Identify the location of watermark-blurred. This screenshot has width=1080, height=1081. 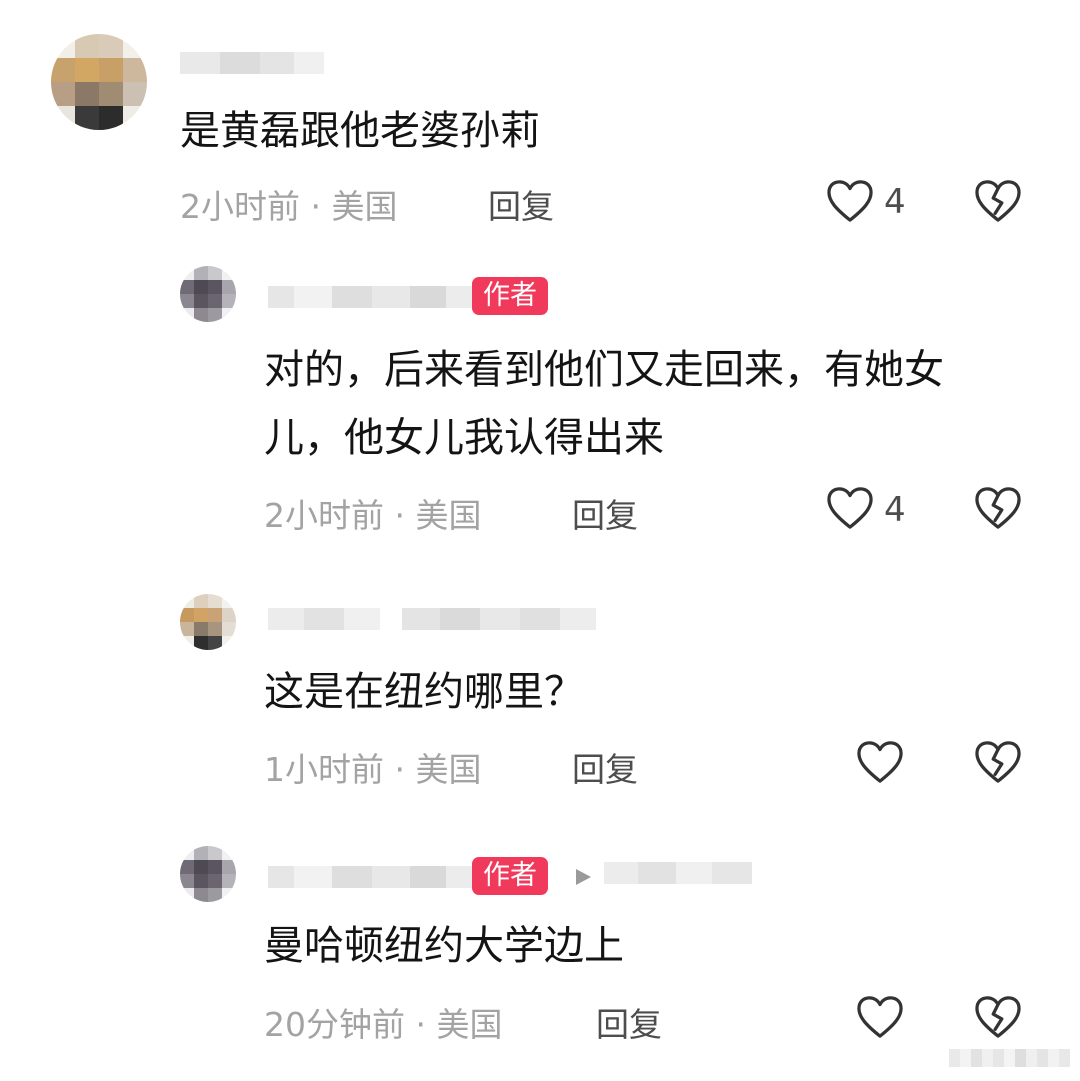
(1009, 1058).